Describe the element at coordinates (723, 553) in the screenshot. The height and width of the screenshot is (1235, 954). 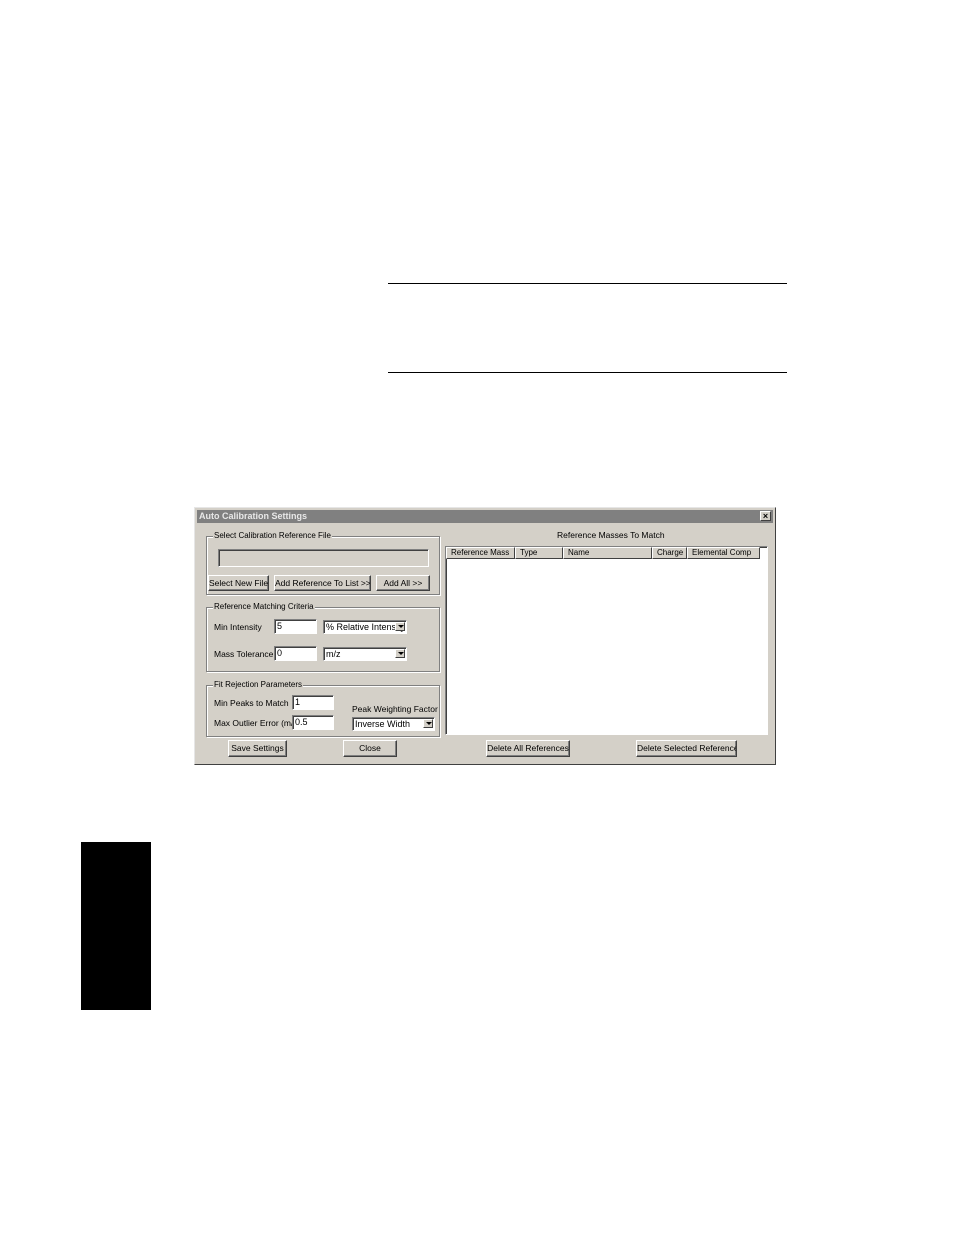
I see `column-header: Elemental Comp` at that location.